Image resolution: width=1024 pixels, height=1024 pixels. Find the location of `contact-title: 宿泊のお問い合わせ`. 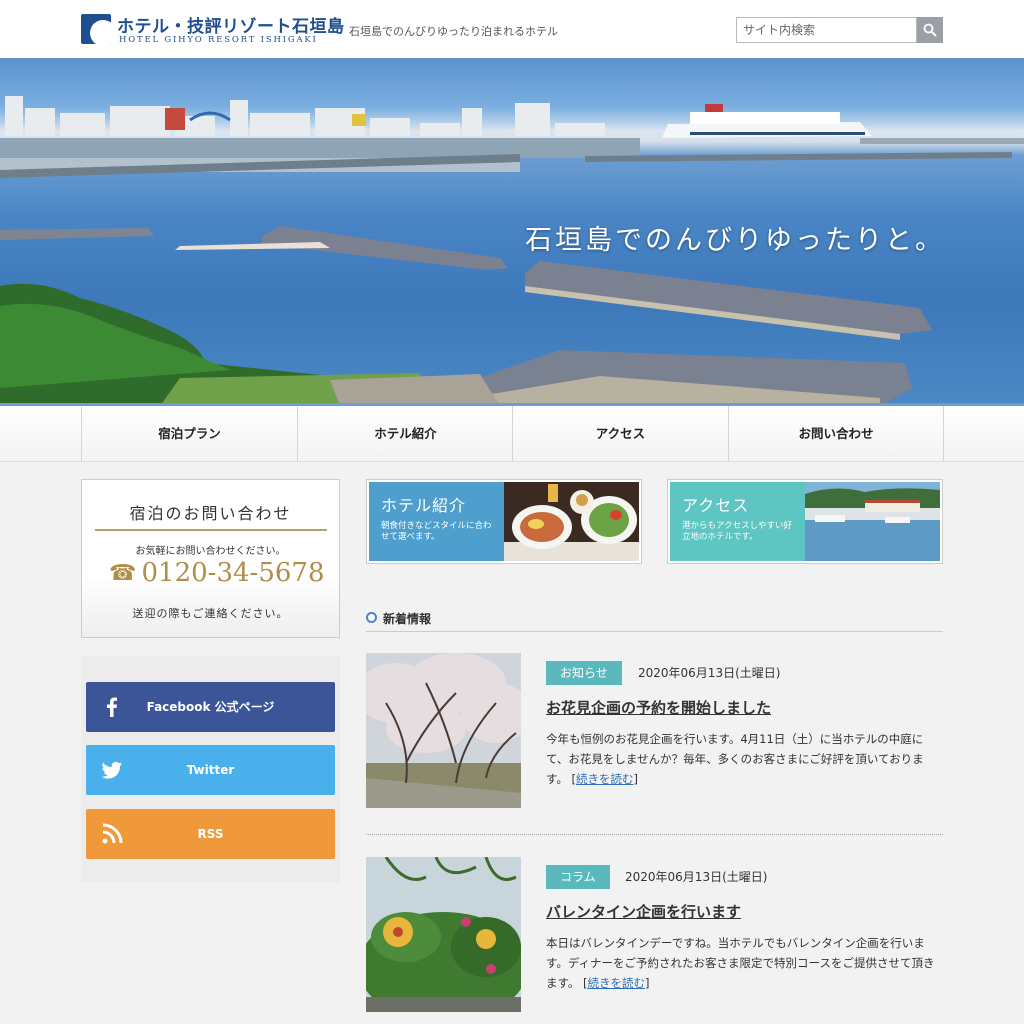

contact-title: 宿泊のお問い合わせ is located at coordinates (210, 513).